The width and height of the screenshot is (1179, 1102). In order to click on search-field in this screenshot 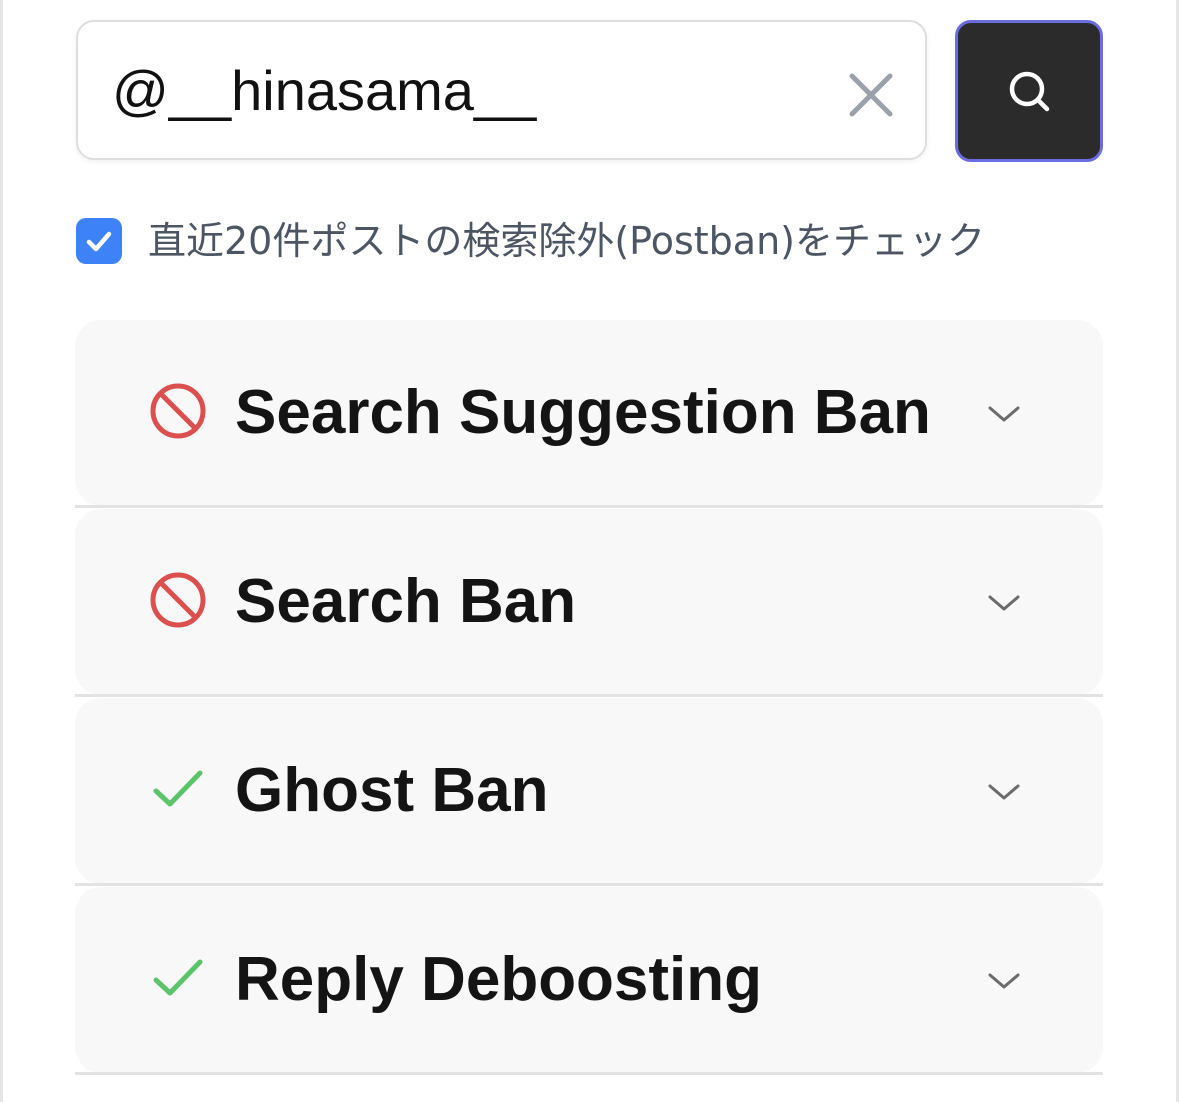, I will do `click(501, 90)`.